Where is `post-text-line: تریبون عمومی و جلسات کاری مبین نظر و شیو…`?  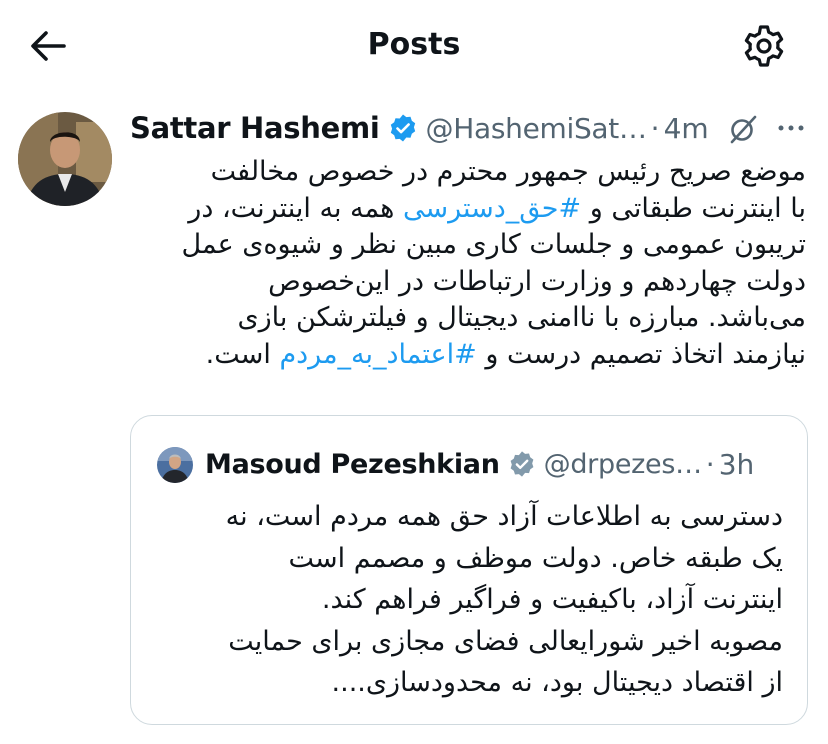
post-text-line: تریبون عمومی و جلسات کاری مبین نظر و شیو… is located at coordinates (493, 244).